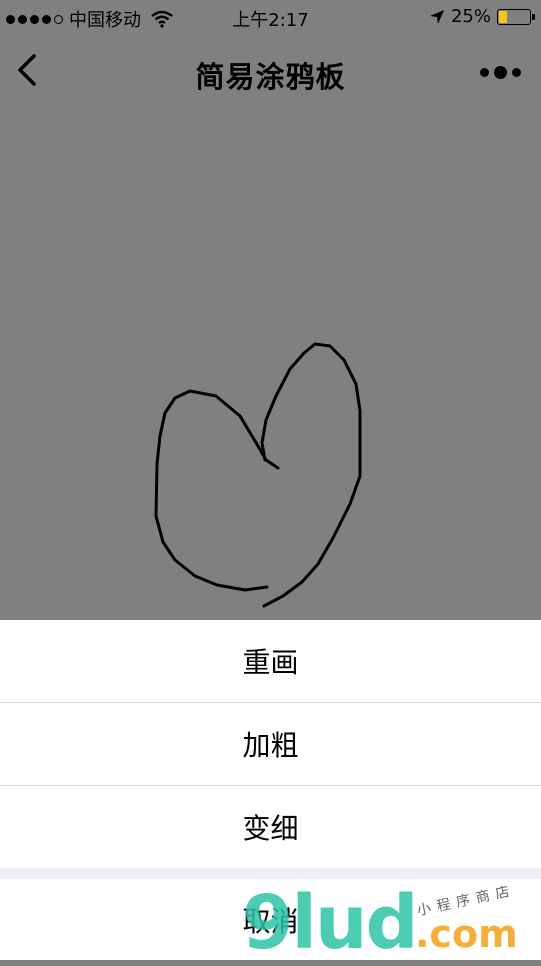  What do you see at coordinates (311, 475) in the screenshot?
I see `doodle-stroke-right` at bounding box center [311, 475].